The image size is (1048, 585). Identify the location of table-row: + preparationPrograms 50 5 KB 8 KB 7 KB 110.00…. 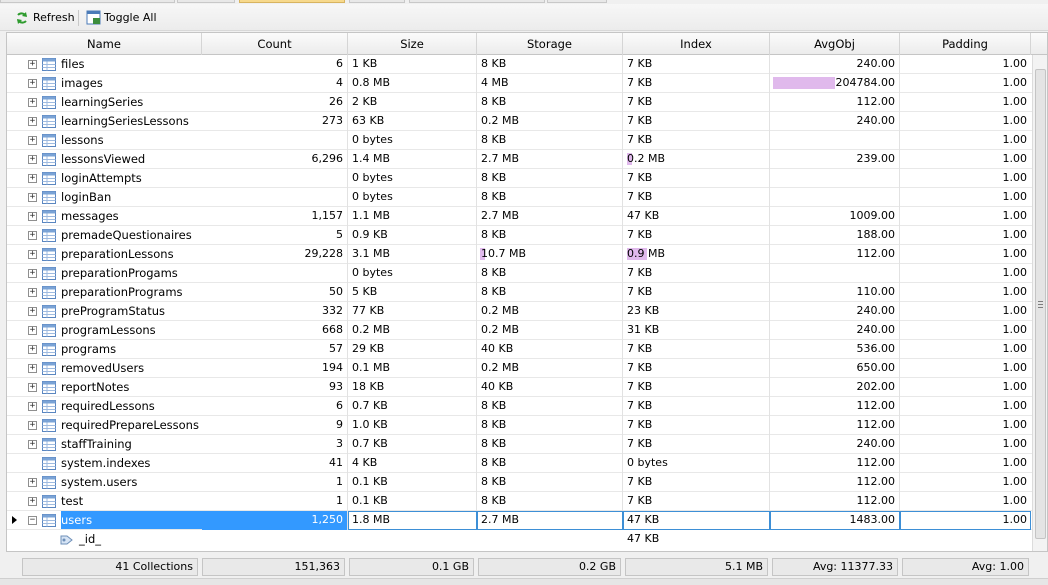
(527, 292).